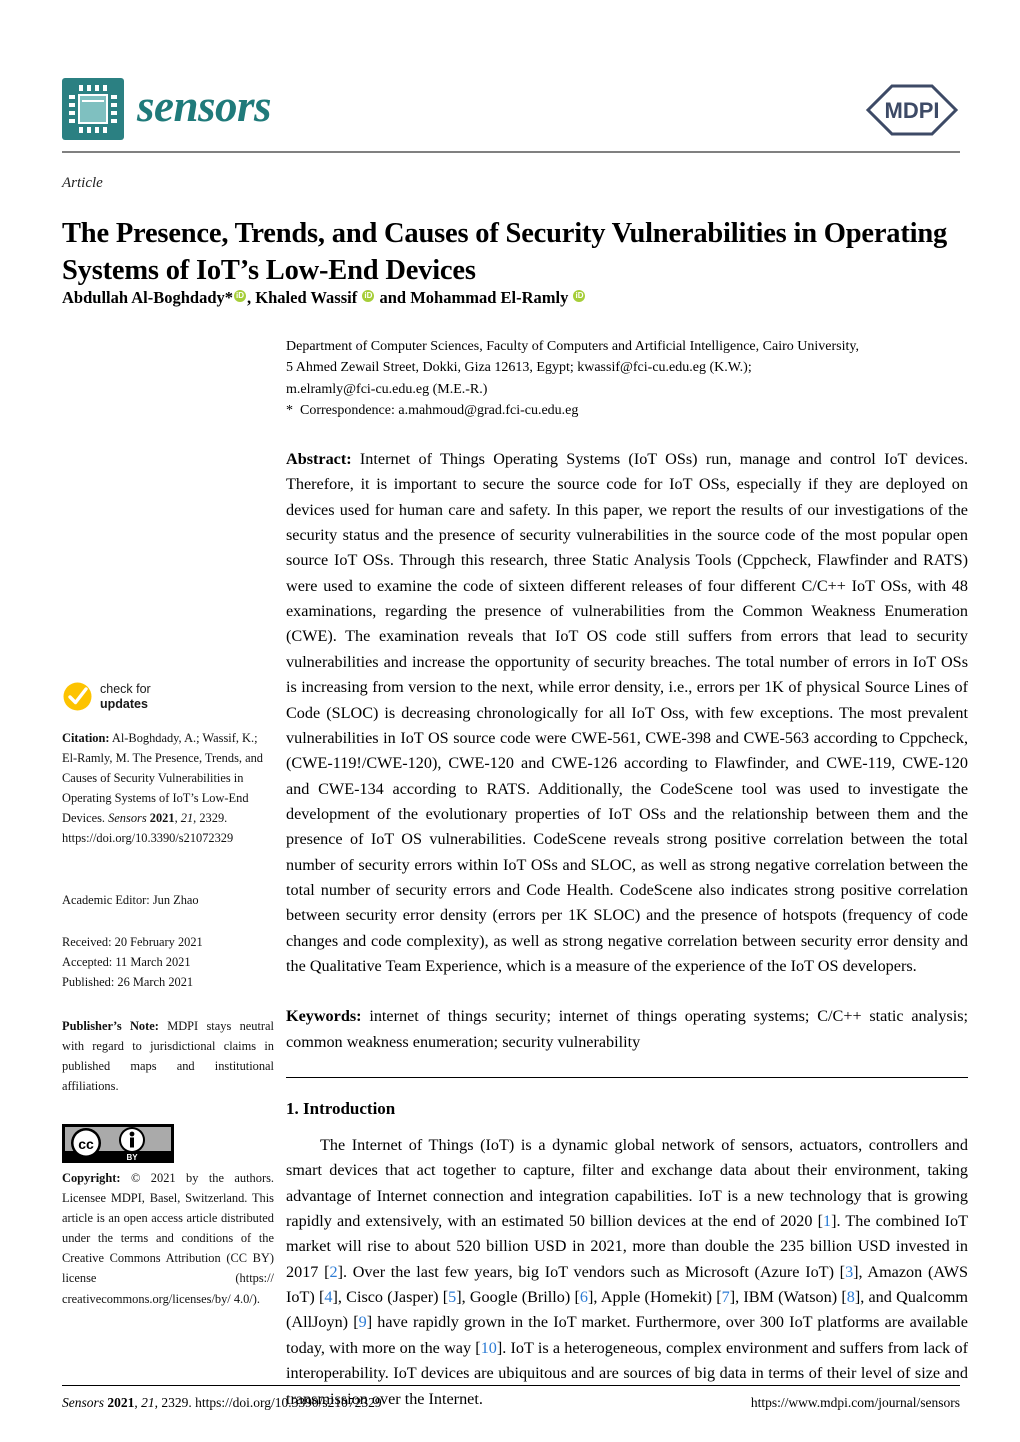 The width and height of the screenshot is (1020, 1442). I want to click on abstract-label: Abstract:, so click(319, 459).